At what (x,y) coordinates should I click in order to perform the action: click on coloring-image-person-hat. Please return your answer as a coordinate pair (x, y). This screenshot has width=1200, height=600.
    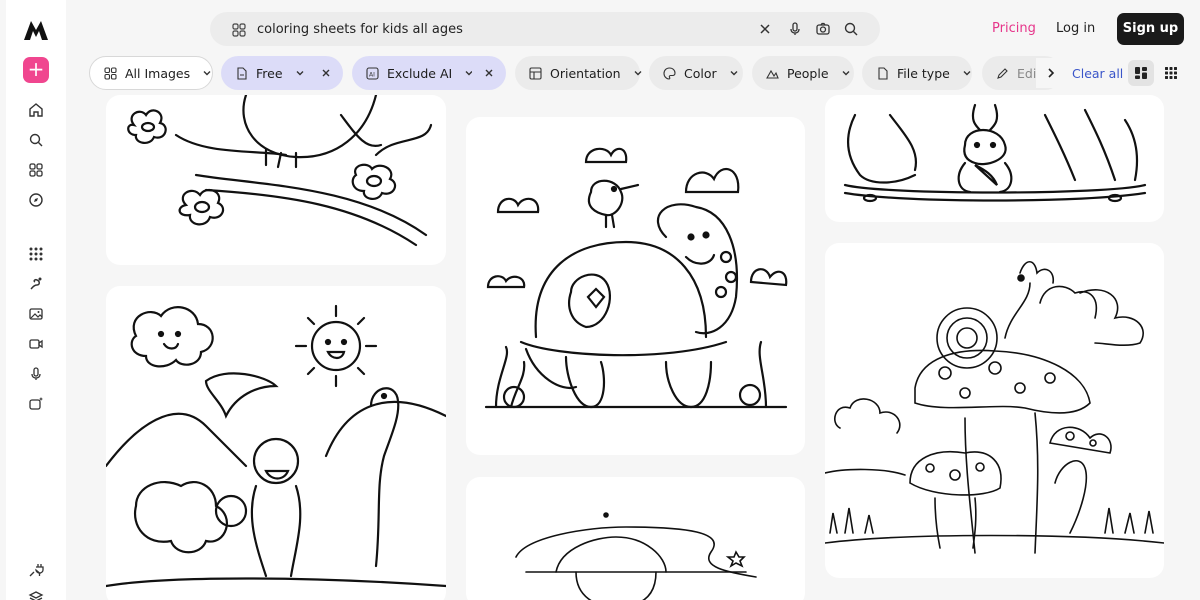
    Looking at the image, I should click on (636, 556).